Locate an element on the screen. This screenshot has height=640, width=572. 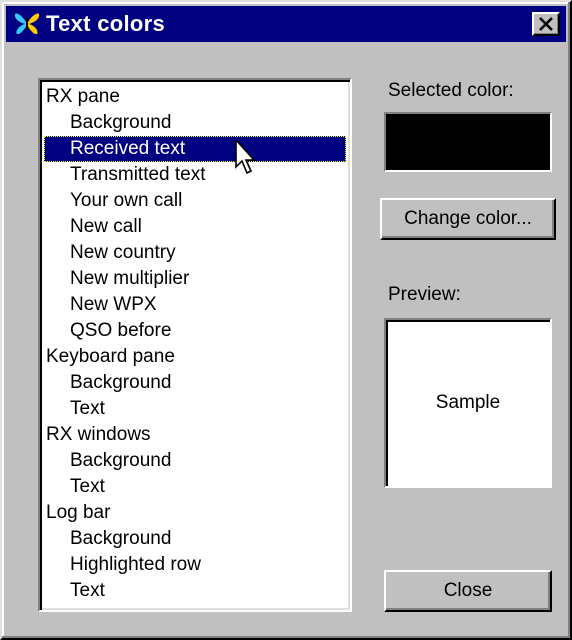
list-item: Keyboard pane is located at coordinates (195, 357).